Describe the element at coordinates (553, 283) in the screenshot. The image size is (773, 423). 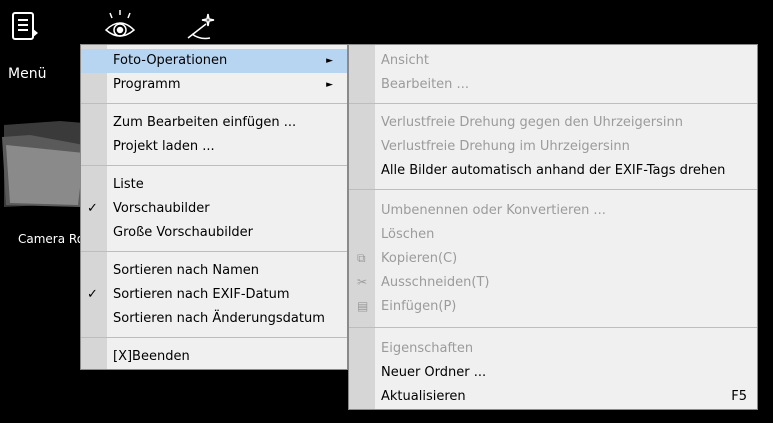
I see `submenu-item-ausschneiden: ✂ Ausschneiden(T)` at that location.